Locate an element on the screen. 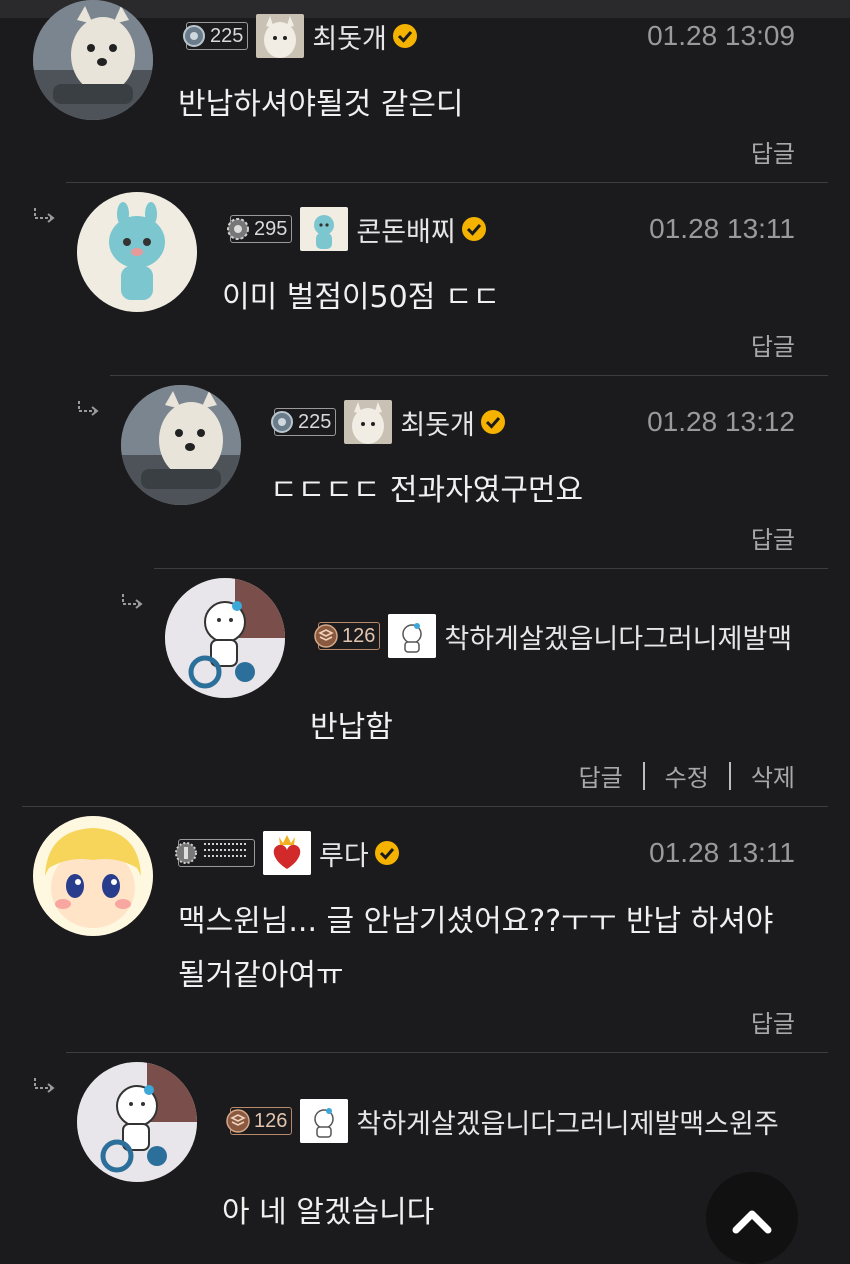 Image resolution: width=850 pixels, height=1264 pixels. comment-meta: 126 착하게살겠읍니다그러니제발맥 is located at coordinates (553, 636).